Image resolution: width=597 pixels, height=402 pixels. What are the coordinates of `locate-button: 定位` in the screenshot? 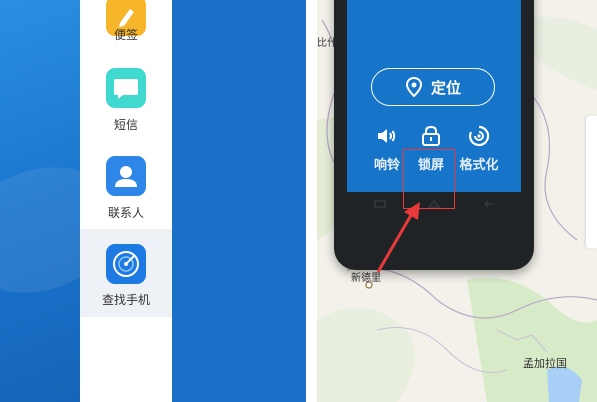 It's located at (433, 87).